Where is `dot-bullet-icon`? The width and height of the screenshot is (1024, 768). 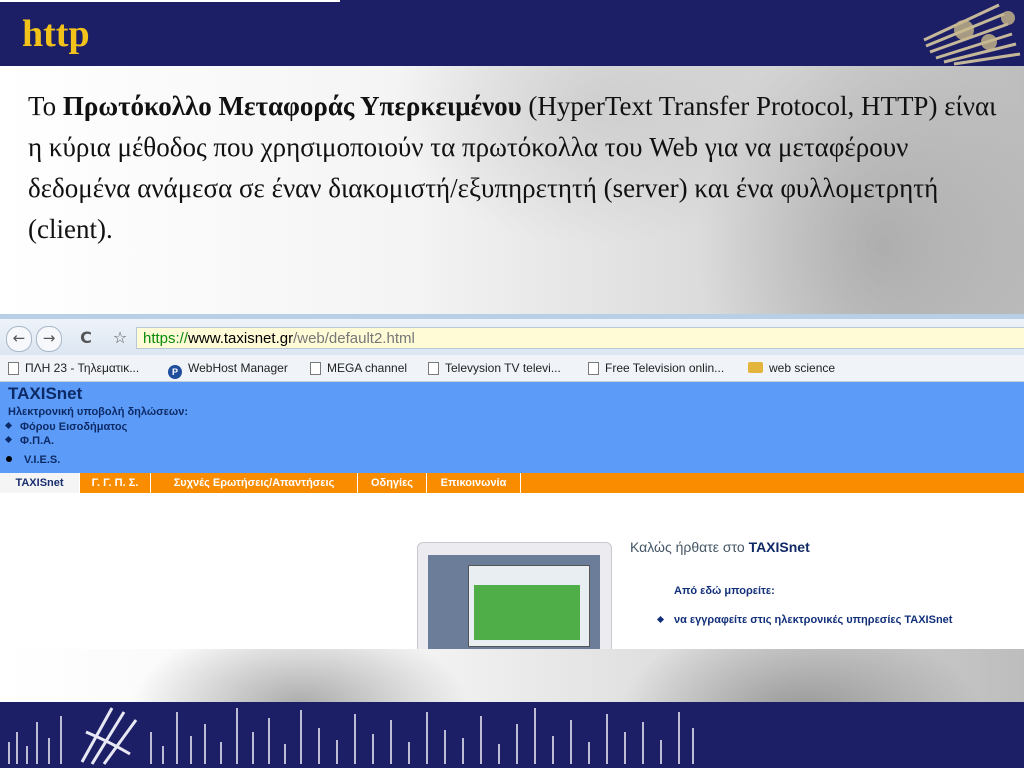 dot-bullet-icon is located at coordinates (9, 459).